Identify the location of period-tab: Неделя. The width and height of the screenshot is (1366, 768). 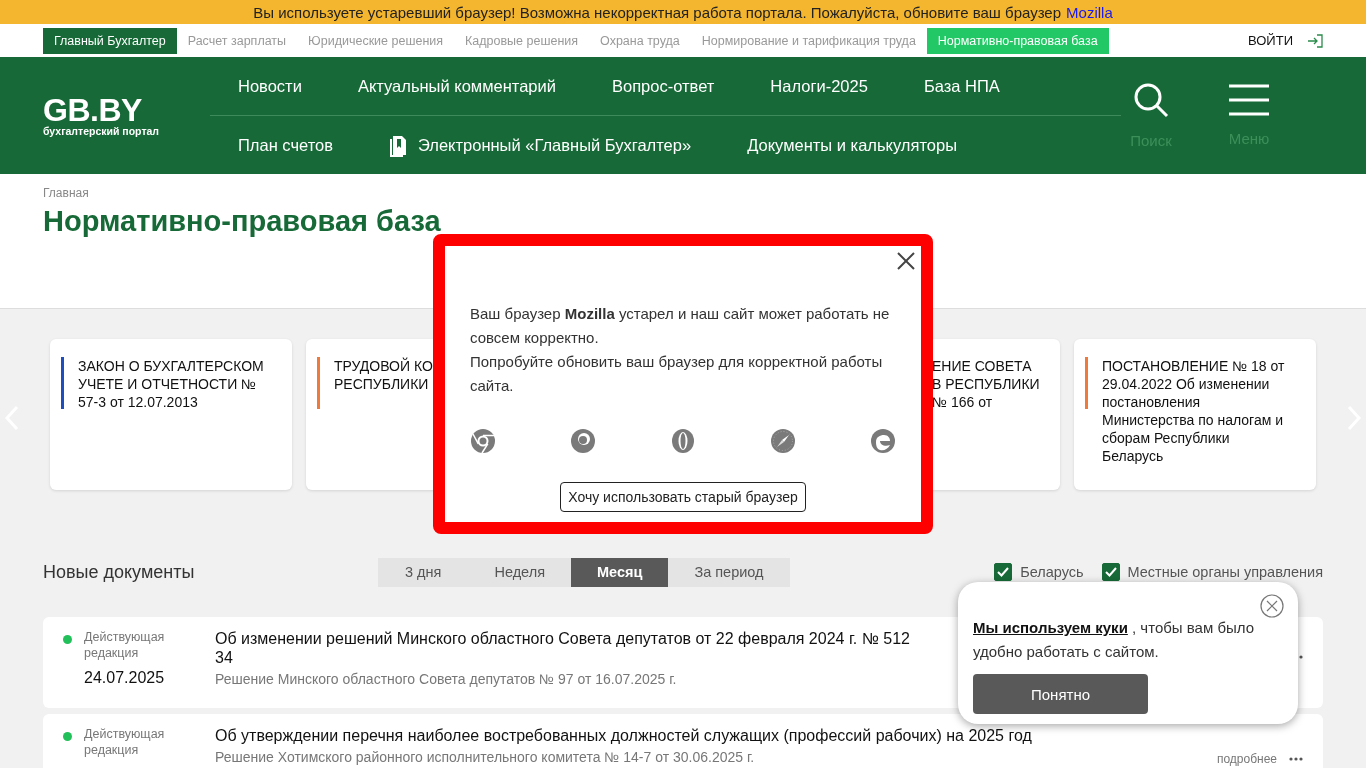
(519, 572).